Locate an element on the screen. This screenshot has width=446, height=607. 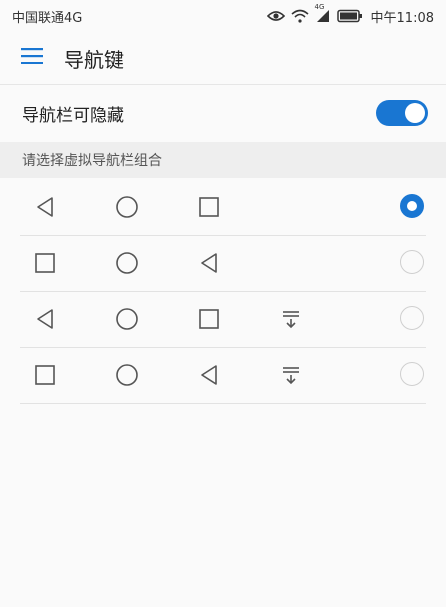
clock: 中午11:08 is located at coordinates (402, 18).